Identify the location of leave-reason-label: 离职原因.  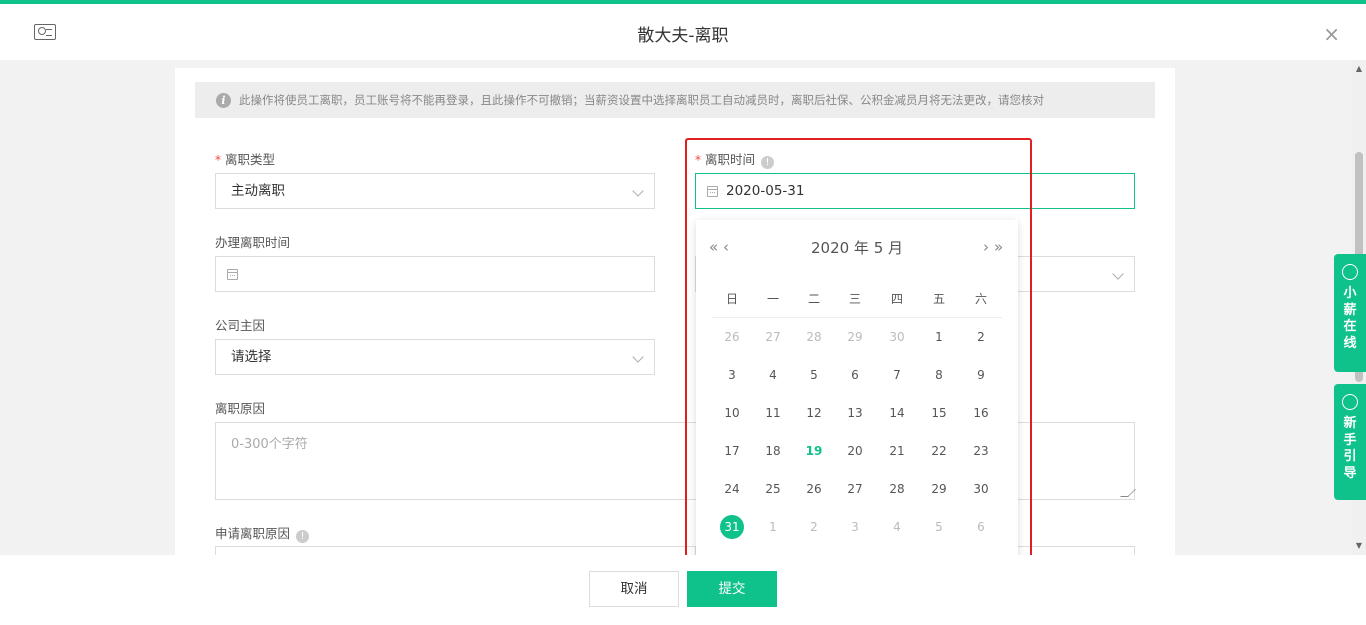
(240, 408).